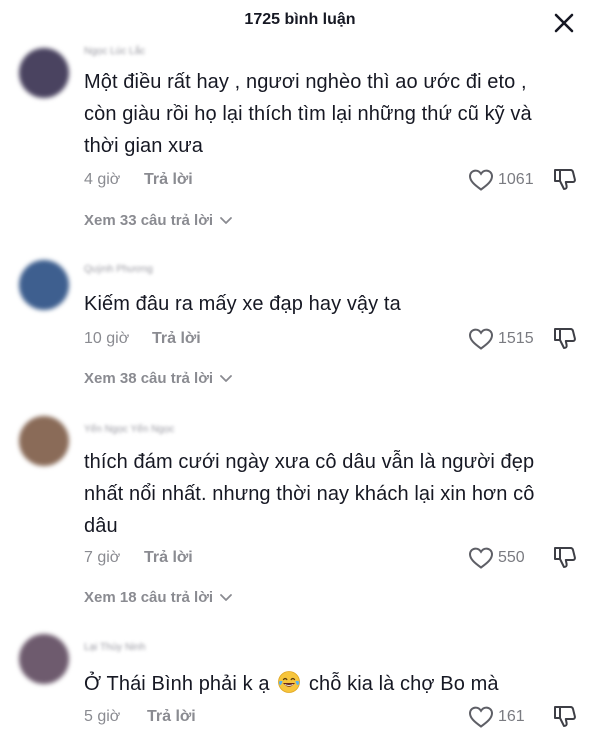  Describe the element at coordinates (114, 51) in the screenshot. I see `comment-username: Ngọc Lúc Lắc` at that location.